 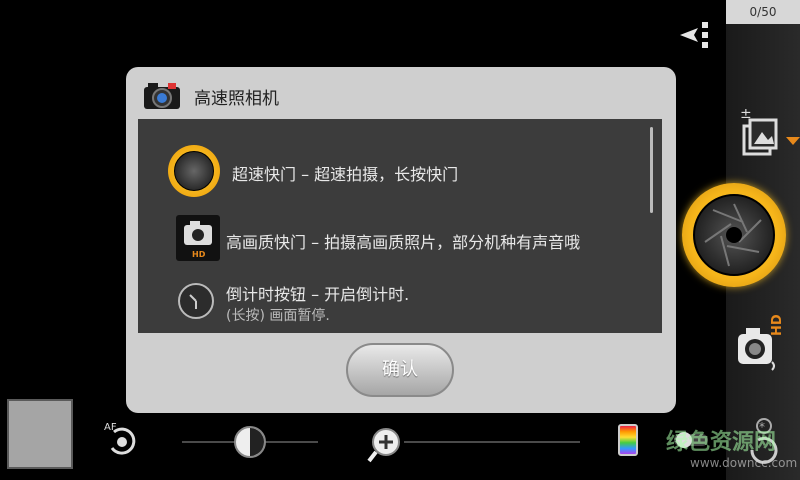 I want to click on aperture-icon, so click(x=734, y=235).